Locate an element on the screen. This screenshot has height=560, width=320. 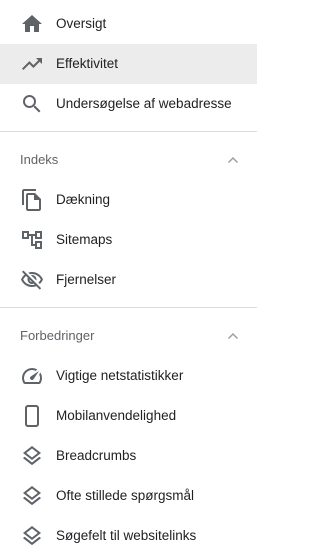
section-header-indeks: Indeks is located at coordinates (128, 160).